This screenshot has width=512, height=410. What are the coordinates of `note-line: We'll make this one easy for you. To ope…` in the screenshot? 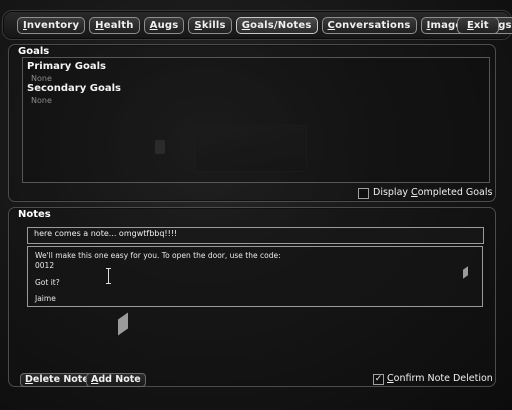 It's located at (158, 255).